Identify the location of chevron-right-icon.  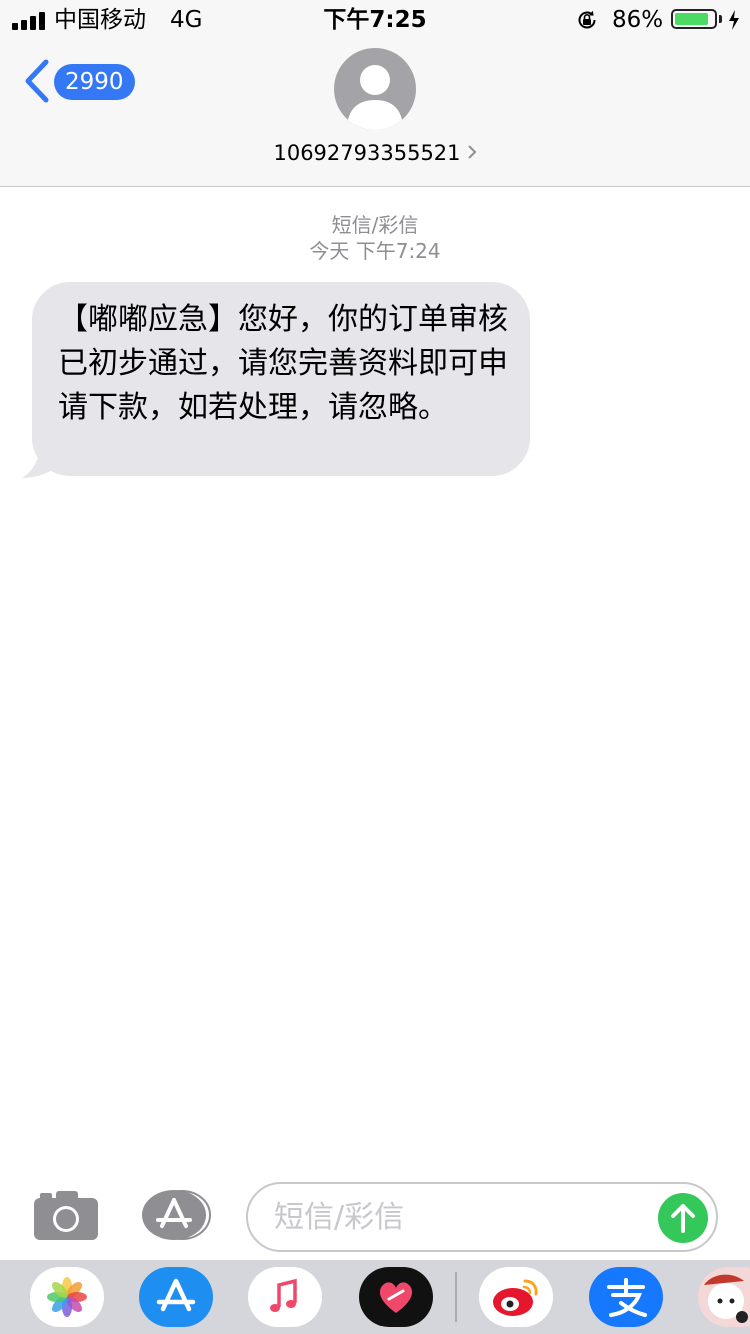
(471, 152).